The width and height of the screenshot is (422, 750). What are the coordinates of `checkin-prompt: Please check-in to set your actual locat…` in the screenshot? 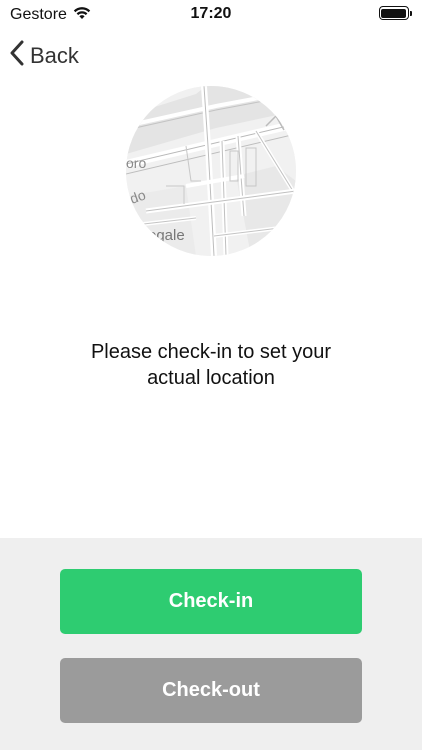 It's located at (211, 365).